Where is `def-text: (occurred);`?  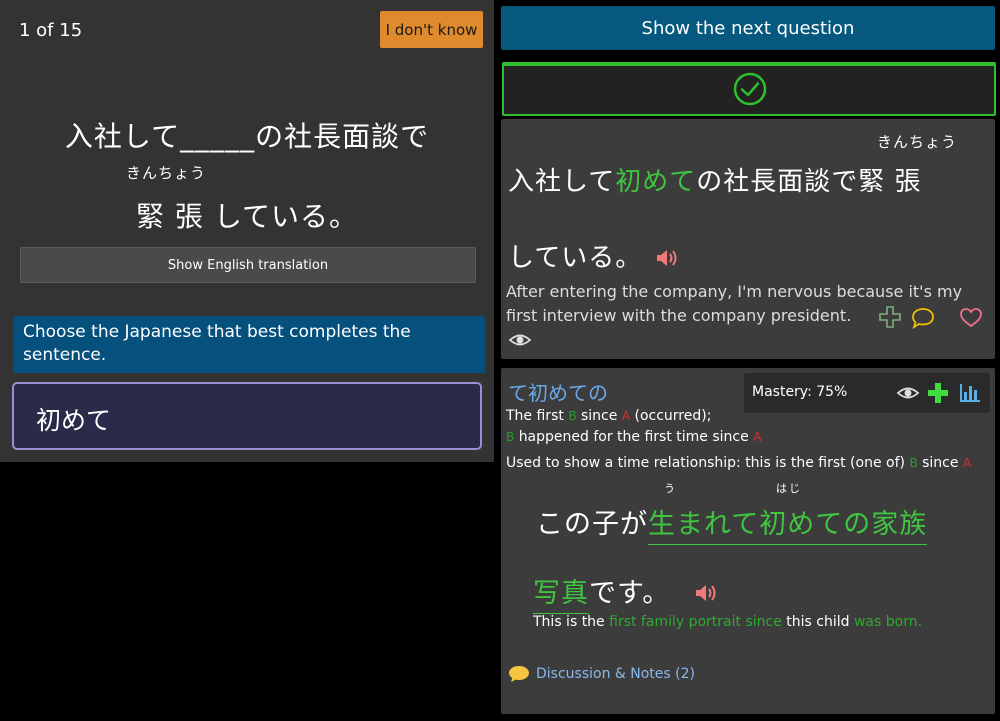 def-text: (occurred); is located at coordinates (673, 416).